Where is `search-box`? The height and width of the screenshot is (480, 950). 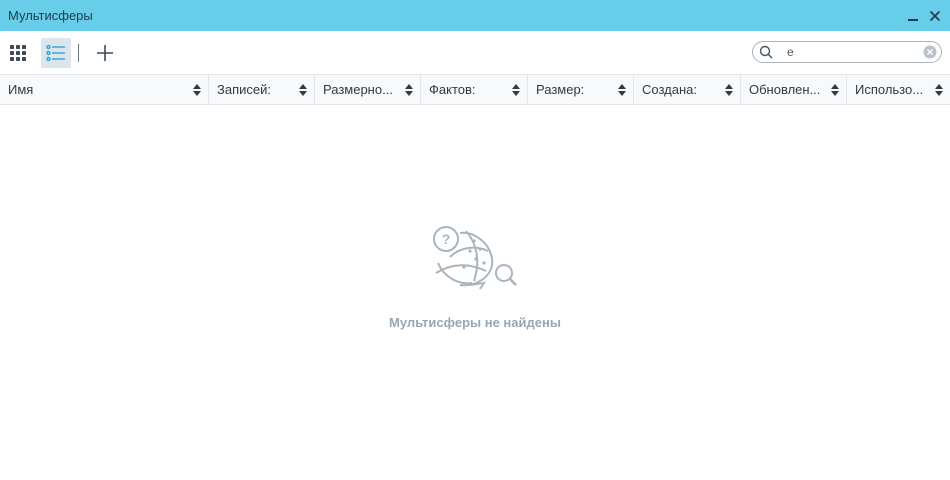
search-box is located at coordinates (847, 52).